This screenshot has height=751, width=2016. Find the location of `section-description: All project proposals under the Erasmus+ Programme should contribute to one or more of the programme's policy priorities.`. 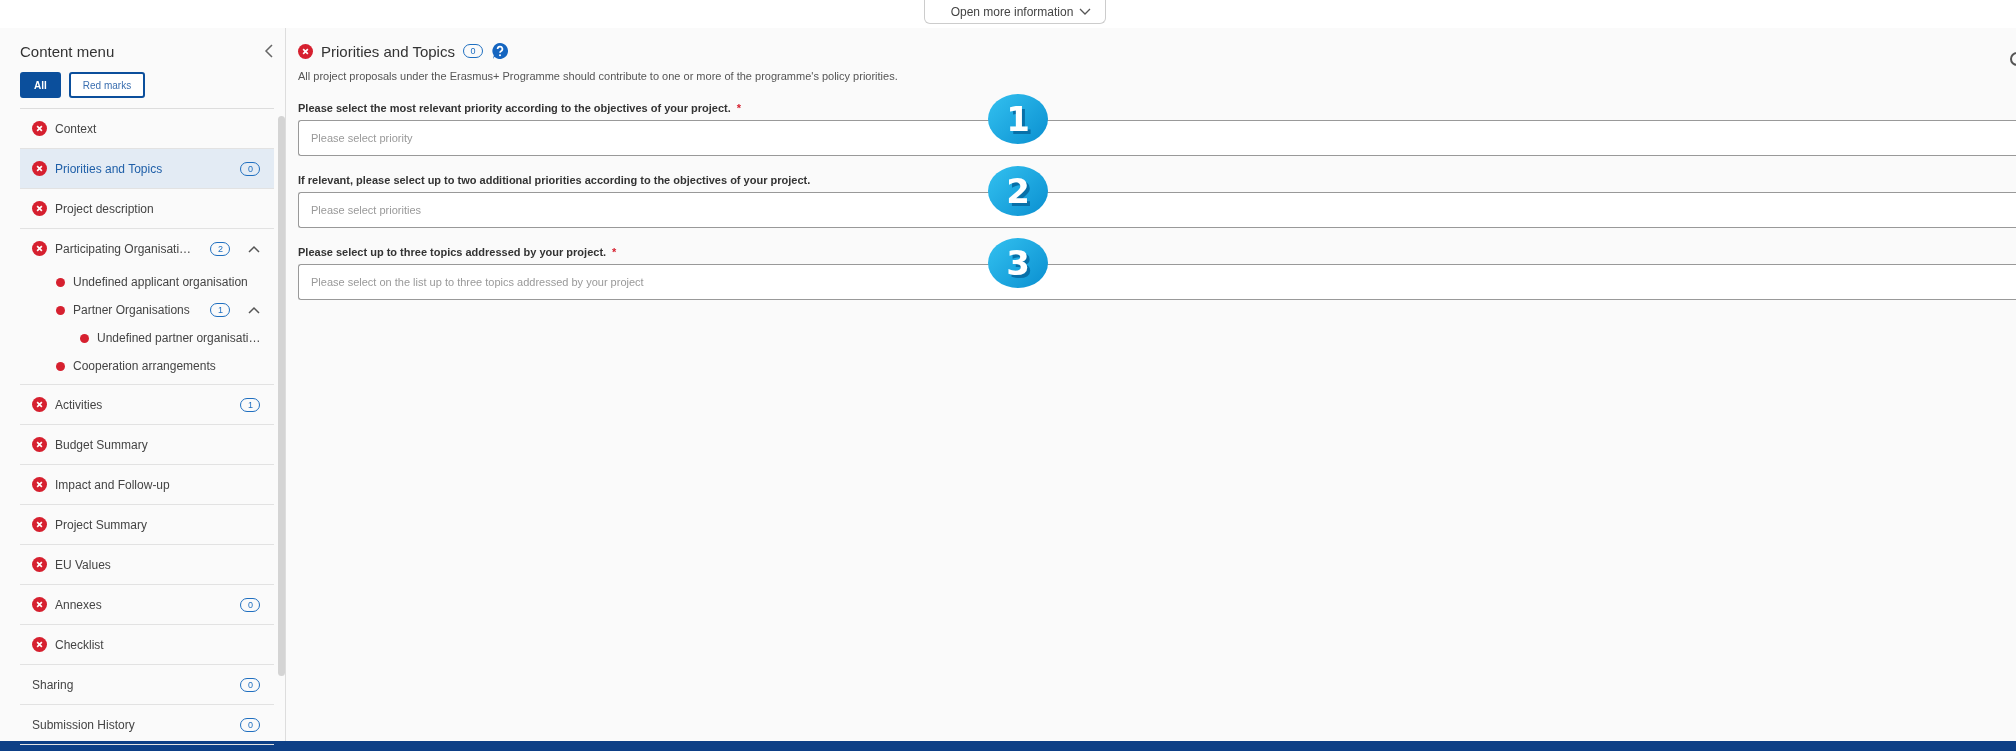

section-description: All project proposals under the Erasmus+ Programme should contribute to one or more of the programme's policy priorities. is located at coordinates (598, 76).